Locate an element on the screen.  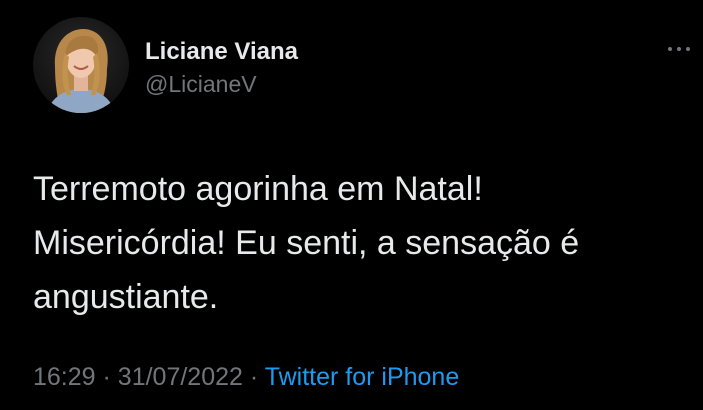
avatar-image is located at coordinates (81, 65).